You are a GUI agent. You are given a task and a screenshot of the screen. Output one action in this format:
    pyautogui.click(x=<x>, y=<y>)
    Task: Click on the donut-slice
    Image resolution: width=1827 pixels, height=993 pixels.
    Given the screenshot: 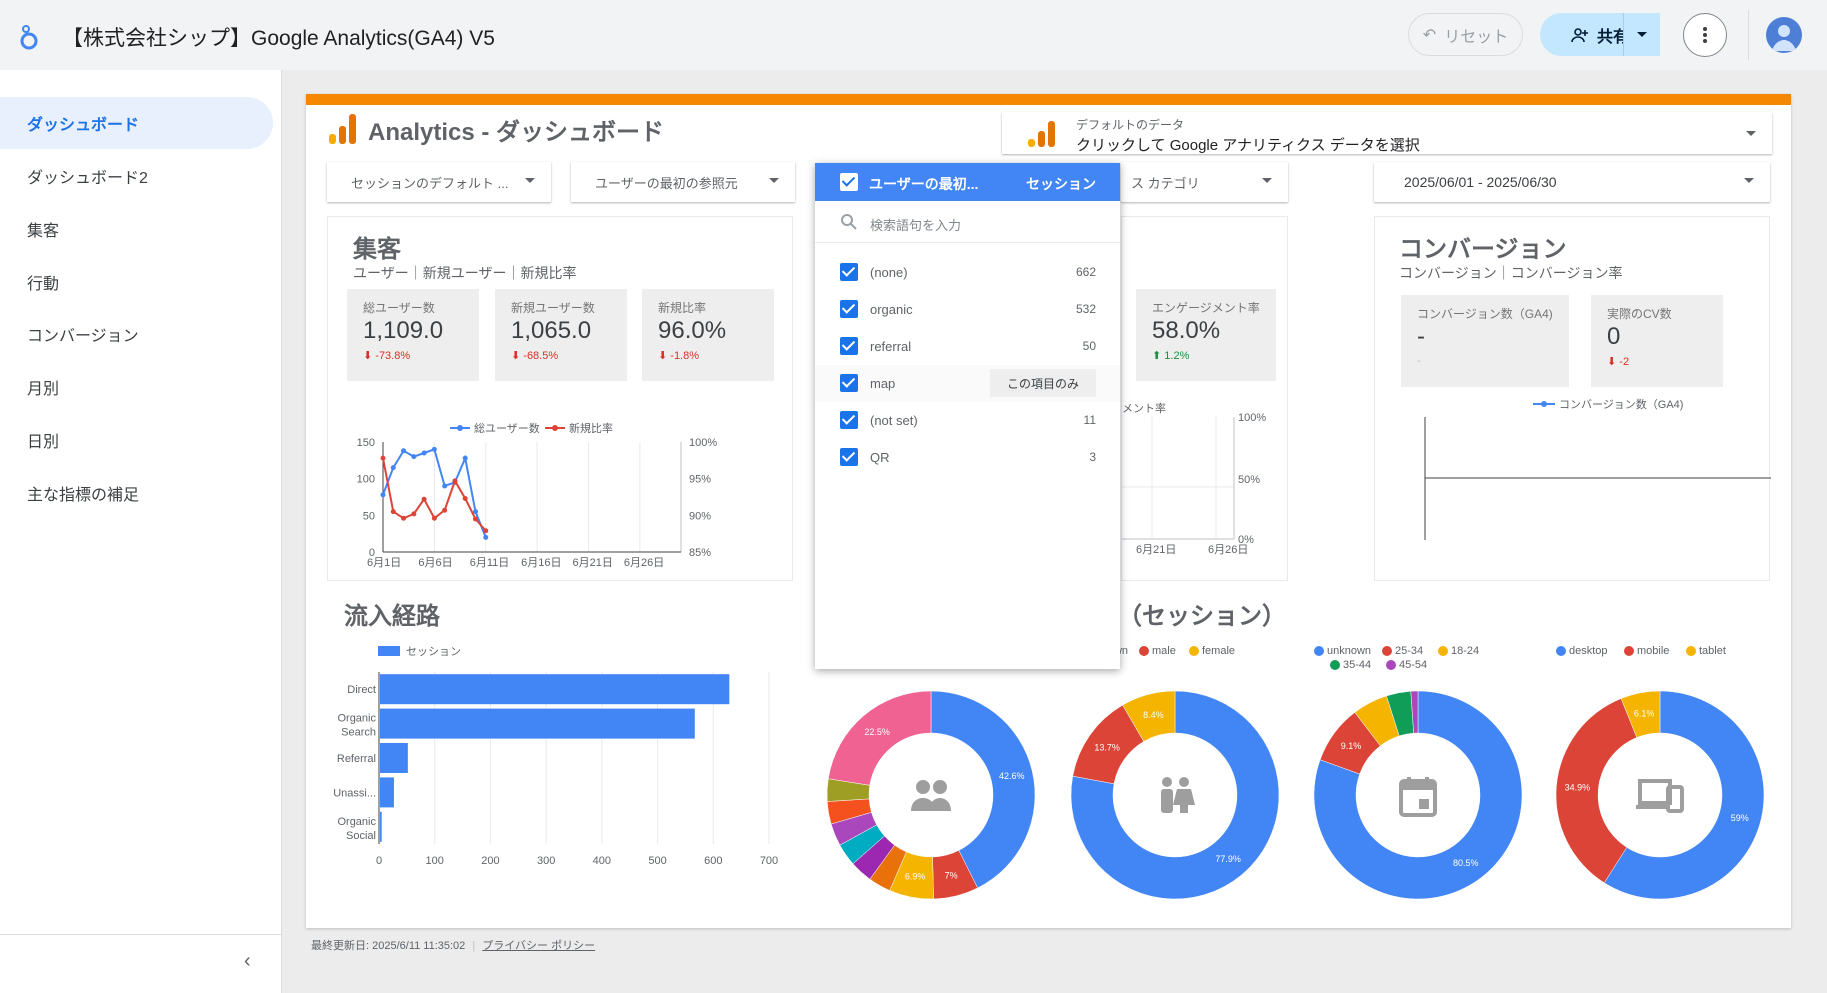 What is the action you would take?
    pyautogui.click(x=879, y=738)
    